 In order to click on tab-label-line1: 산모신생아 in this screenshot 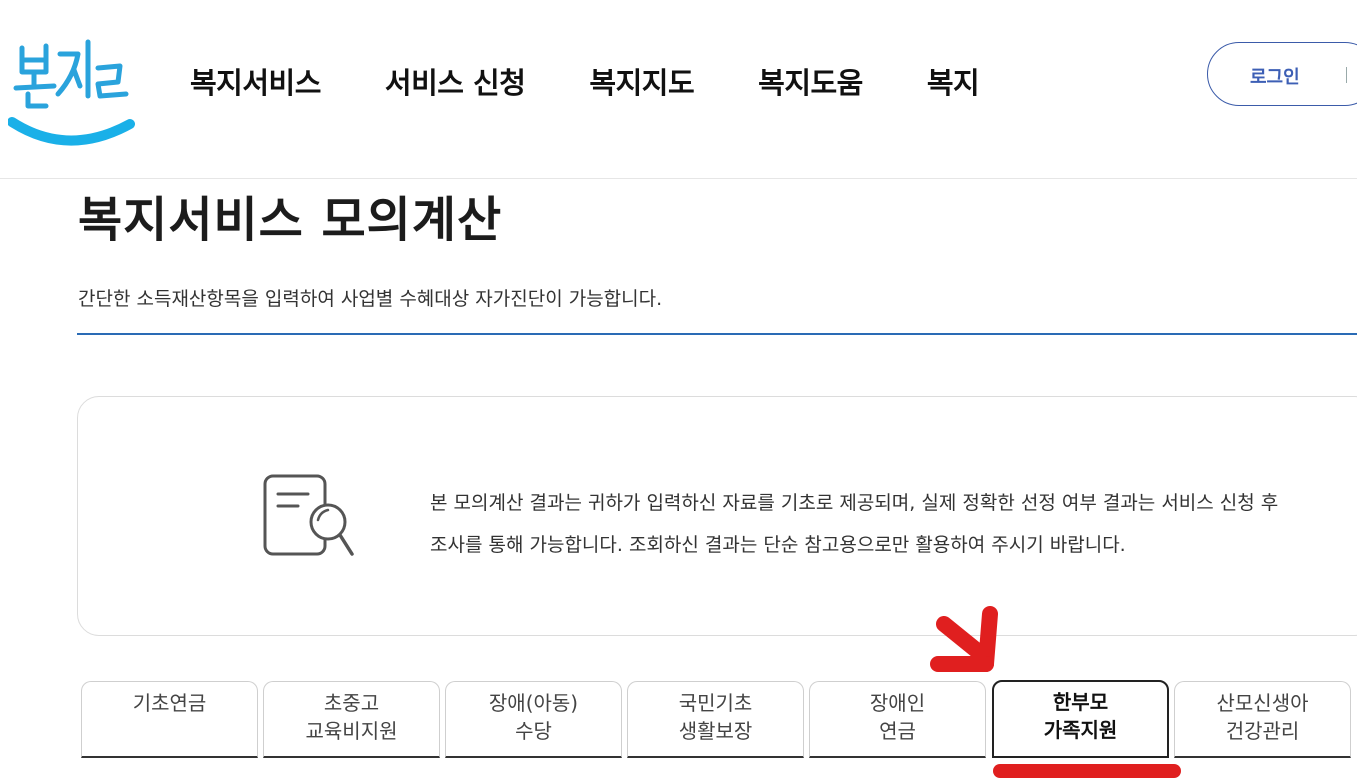, I will do `click(1262, 703)`.